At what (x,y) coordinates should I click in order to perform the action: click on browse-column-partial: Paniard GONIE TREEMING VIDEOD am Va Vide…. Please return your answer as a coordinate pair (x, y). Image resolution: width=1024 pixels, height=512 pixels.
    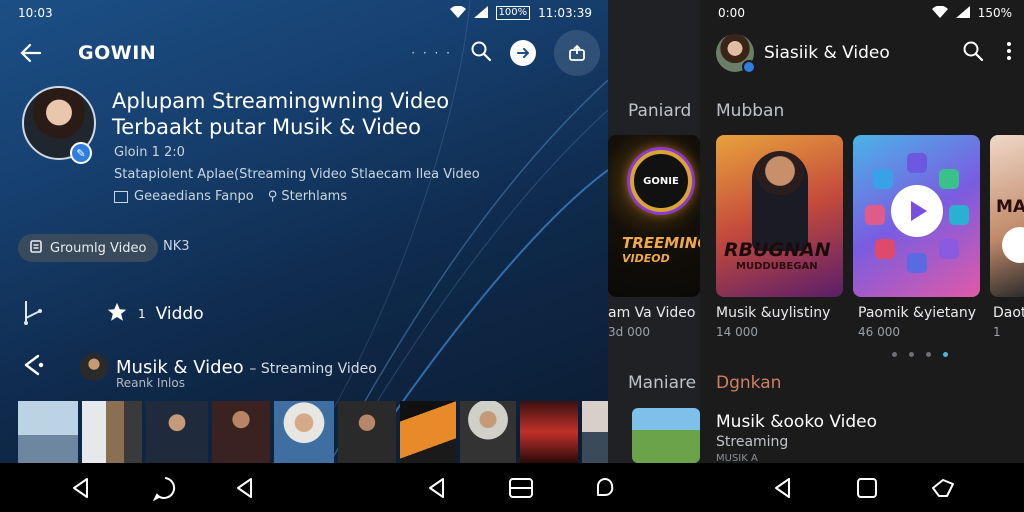
    Looking at the image, I should click on (654, 231).